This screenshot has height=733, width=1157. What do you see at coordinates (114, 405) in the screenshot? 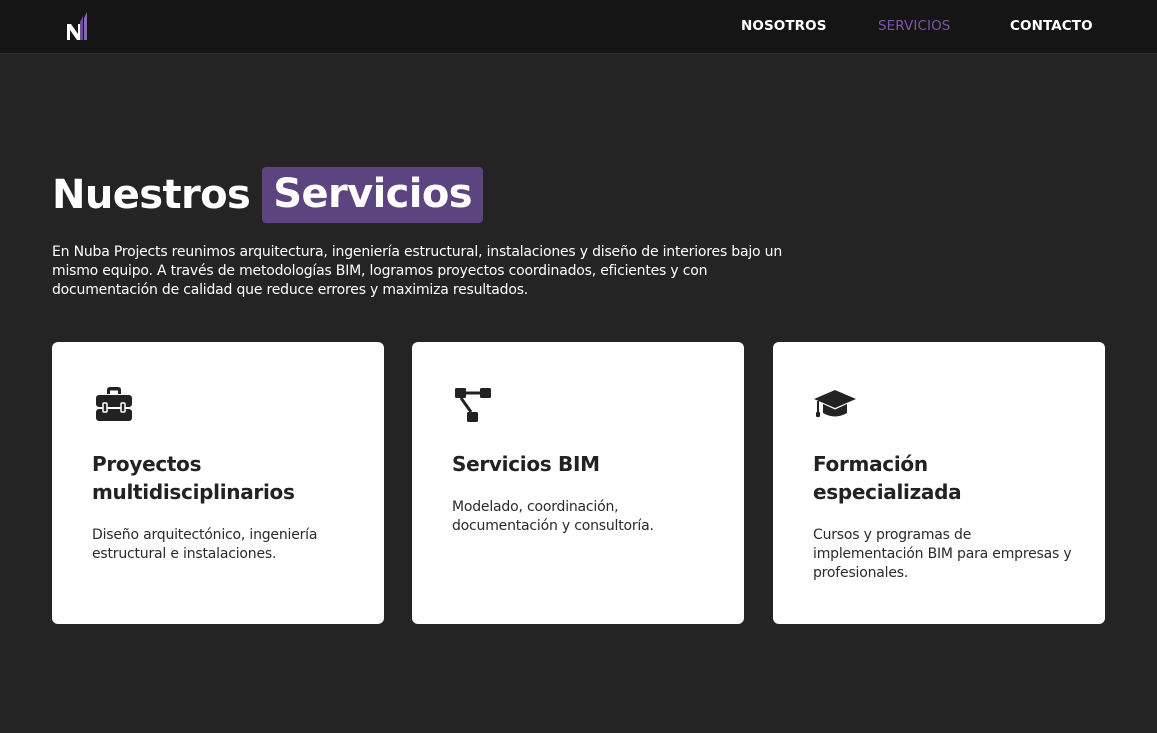
I see `toolbox-icon` at bounding box center [114, 405].